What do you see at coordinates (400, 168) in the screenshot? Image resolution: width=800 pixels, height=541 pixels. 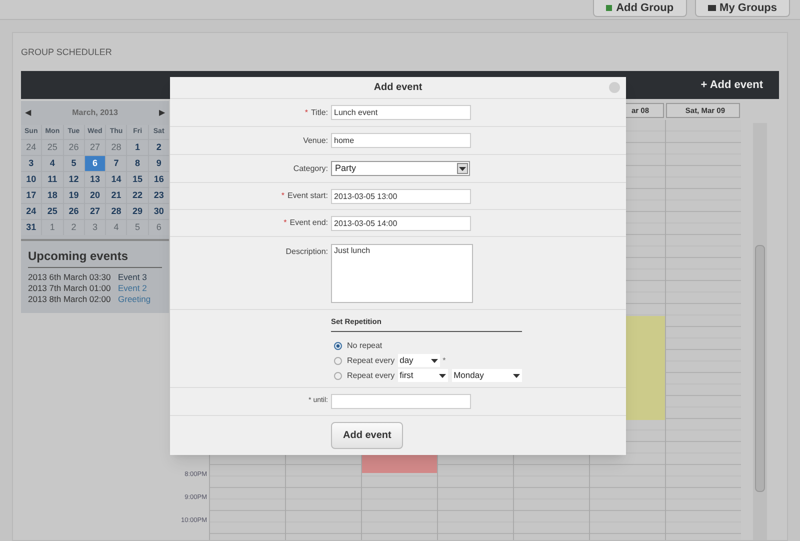 I see `category-select: Party` at bounding box center [400, 168].